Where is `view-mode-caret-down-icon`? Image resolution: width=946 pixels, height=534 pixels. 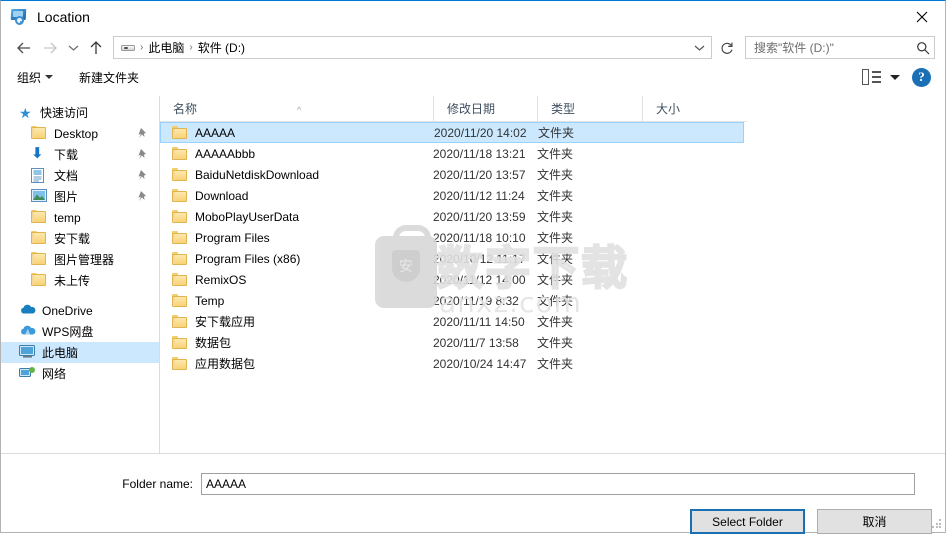 view-mode-caret-down-icon is located at coordinates (895, 77).